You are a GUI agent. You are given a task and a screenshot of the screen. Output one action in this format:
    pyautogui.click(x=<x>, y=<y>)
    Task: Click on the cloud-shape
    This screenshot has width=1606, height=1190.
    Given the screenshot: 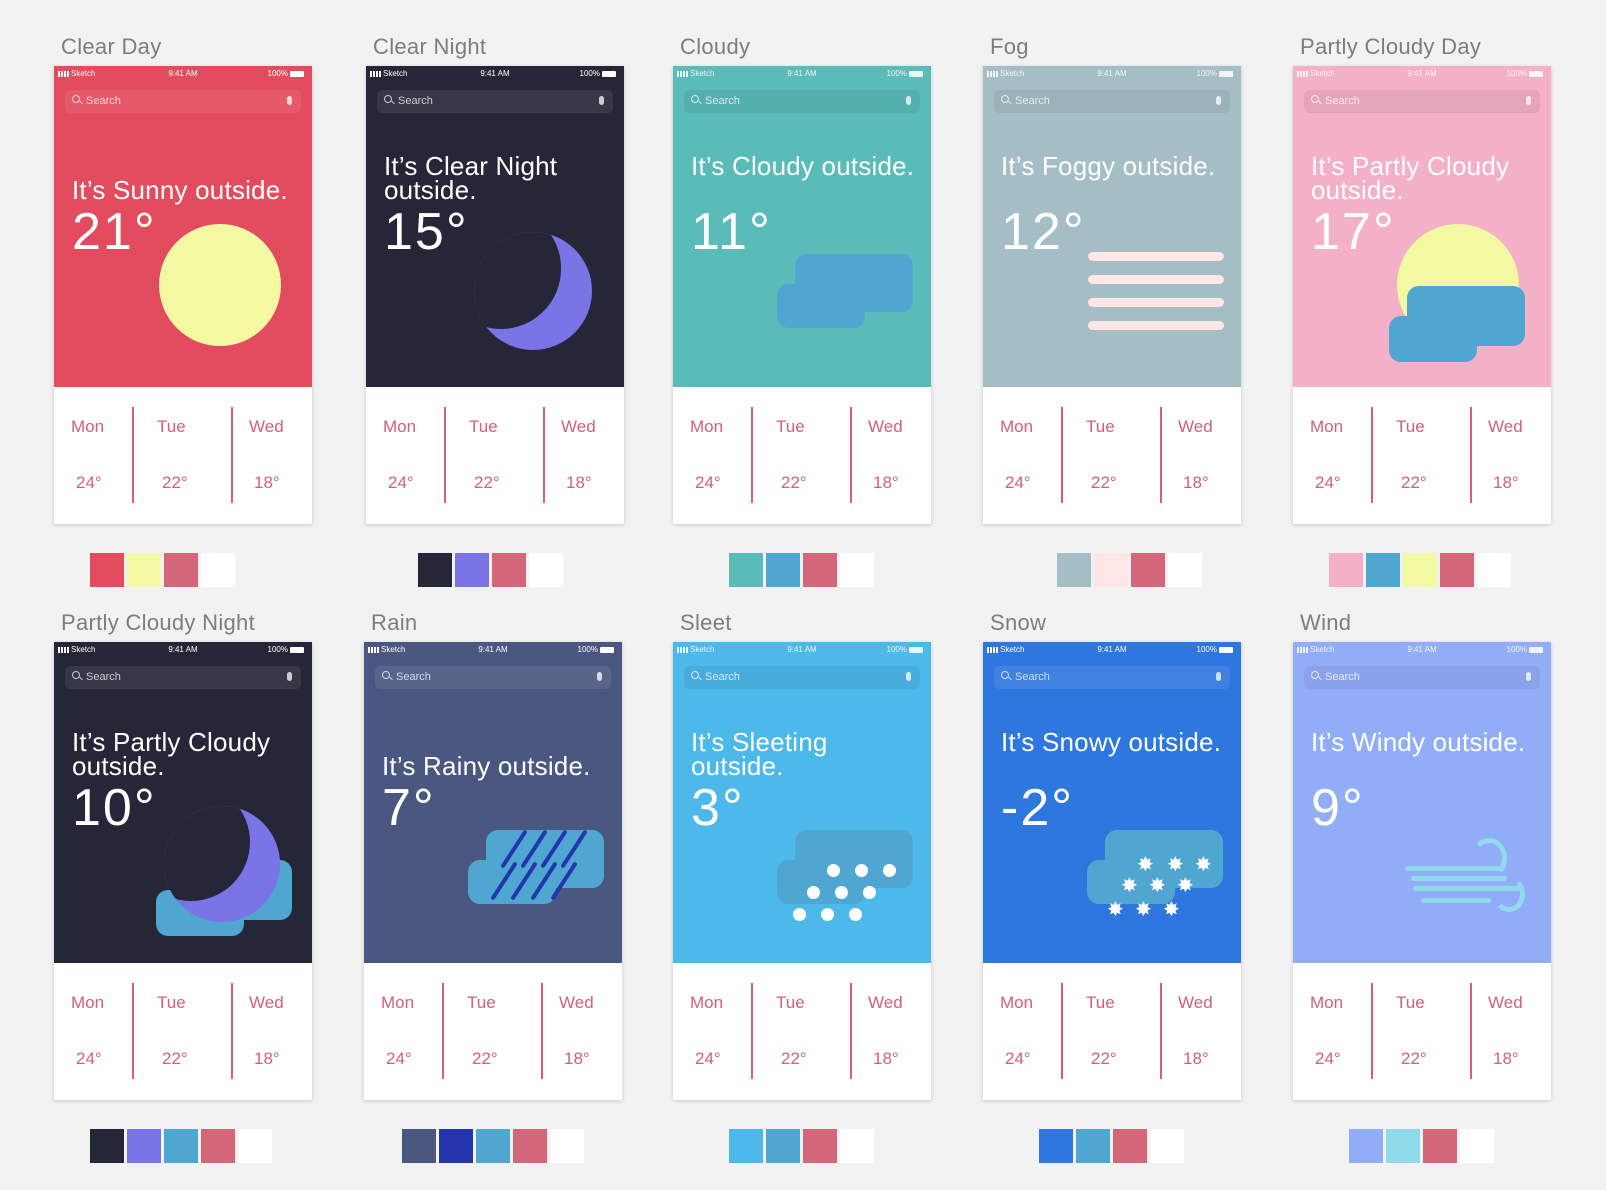 What is the action you would take?
    pyautogui.click(x=821, y=882)
    